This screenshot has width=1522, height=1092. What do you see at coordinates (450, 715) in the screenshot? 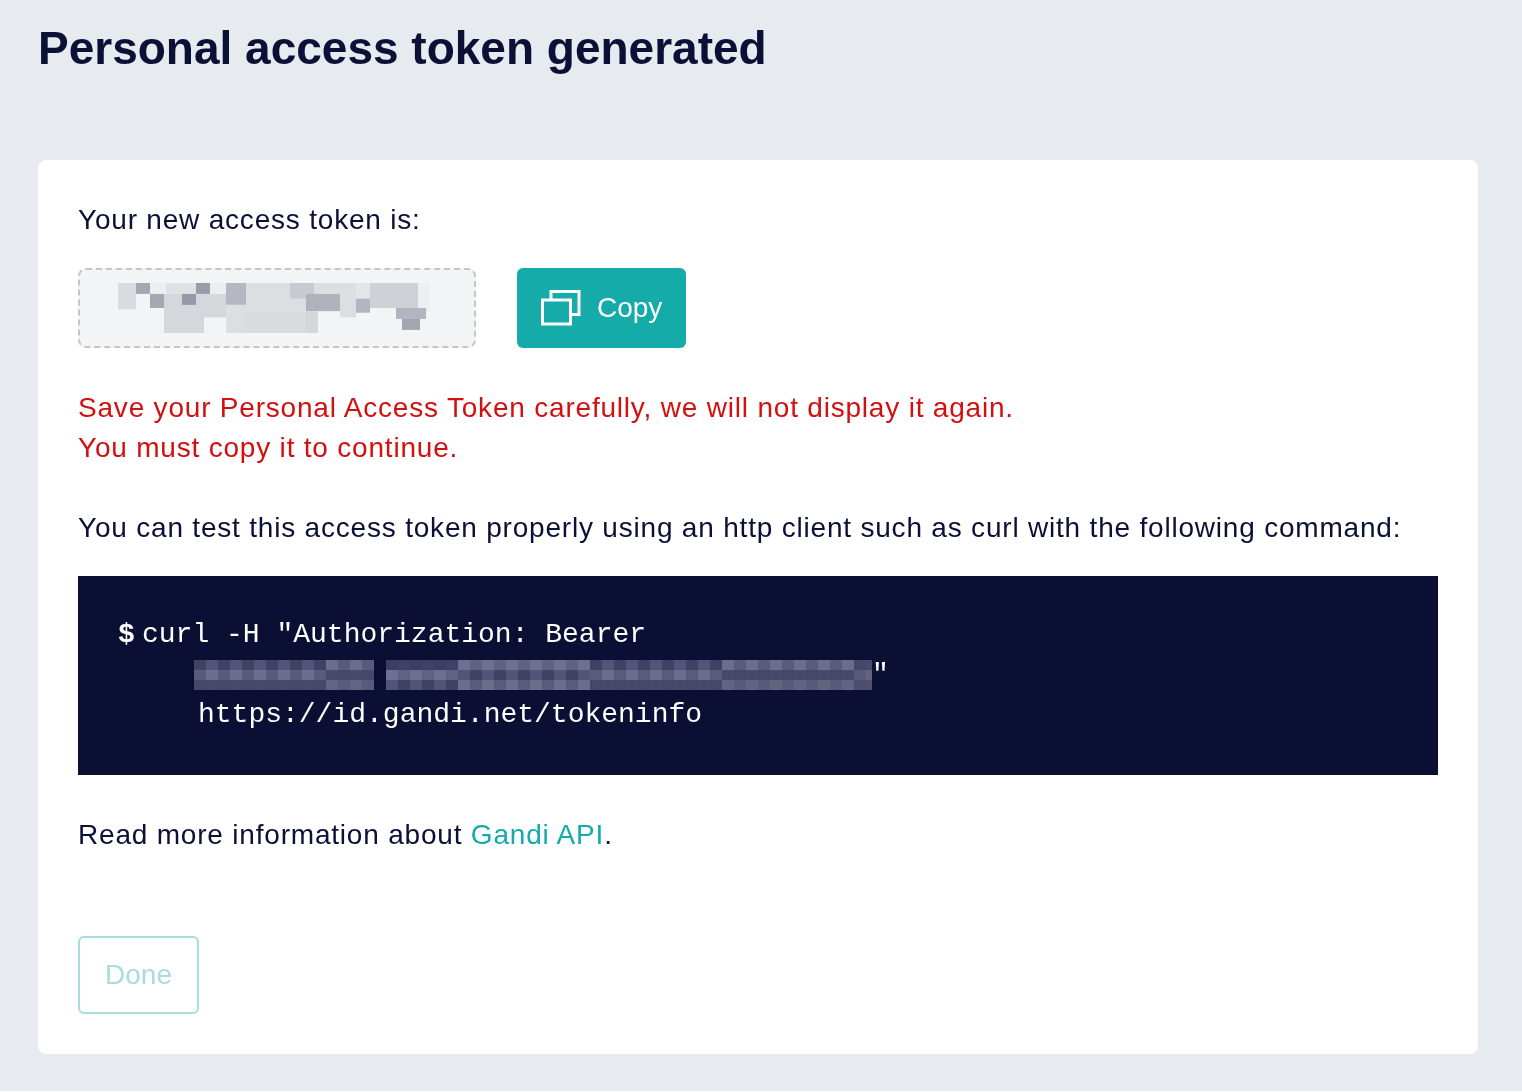
I see `code-text: https://id.gandi.net/tokeninfo` at bounding box center [450, 715].